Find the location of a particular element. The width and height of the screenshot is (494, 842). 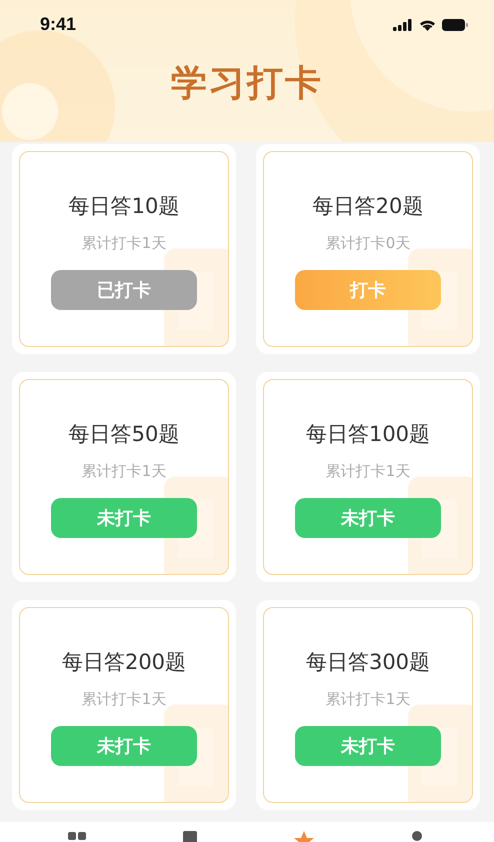

task-title: 每日答200题 is located at coordinates (124, 662).